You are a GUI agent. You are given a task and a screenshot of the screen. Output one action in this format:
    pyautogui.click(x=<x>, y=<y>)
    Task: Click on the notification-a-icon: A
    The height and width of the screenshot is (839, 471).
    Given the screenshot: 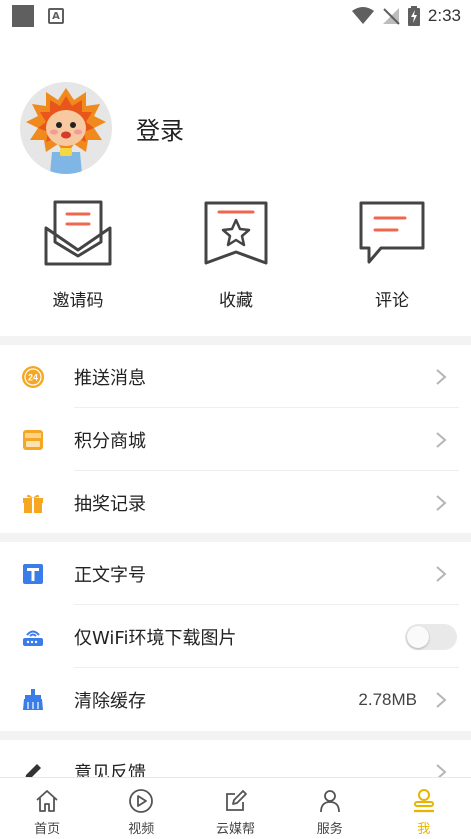 What is the action you would take?
    pyautogui.click(x=56, y=16)
    